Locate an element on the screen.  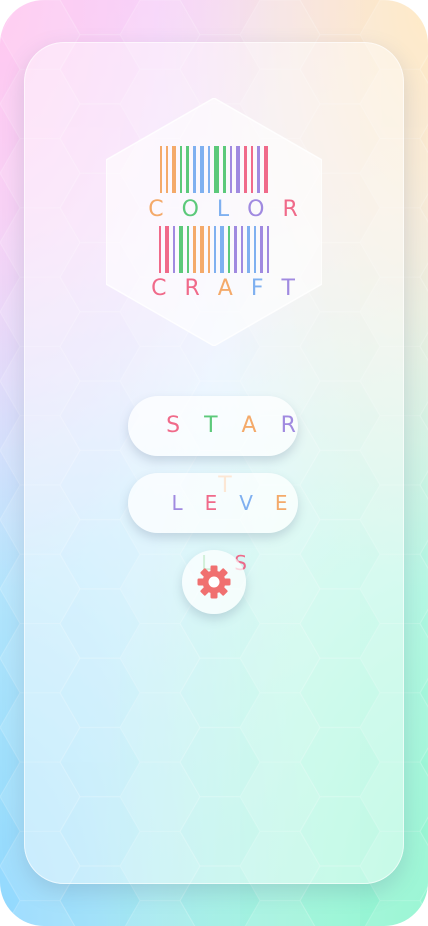
settings-button is located at coordinates (214, 582).